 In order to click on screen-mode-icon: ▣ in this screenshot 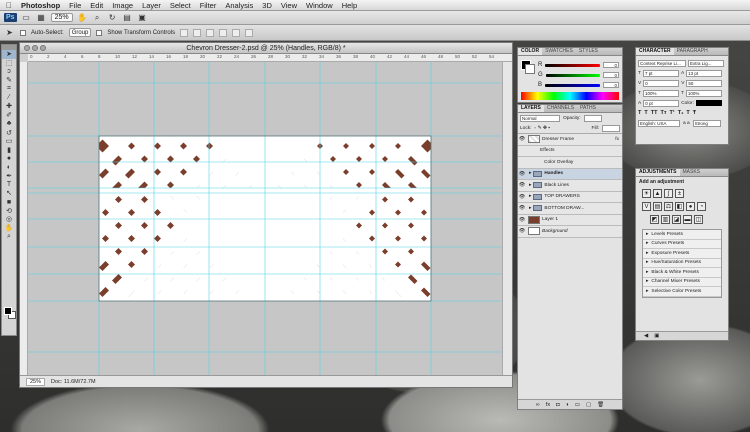, I will do `click(142, 18)`.